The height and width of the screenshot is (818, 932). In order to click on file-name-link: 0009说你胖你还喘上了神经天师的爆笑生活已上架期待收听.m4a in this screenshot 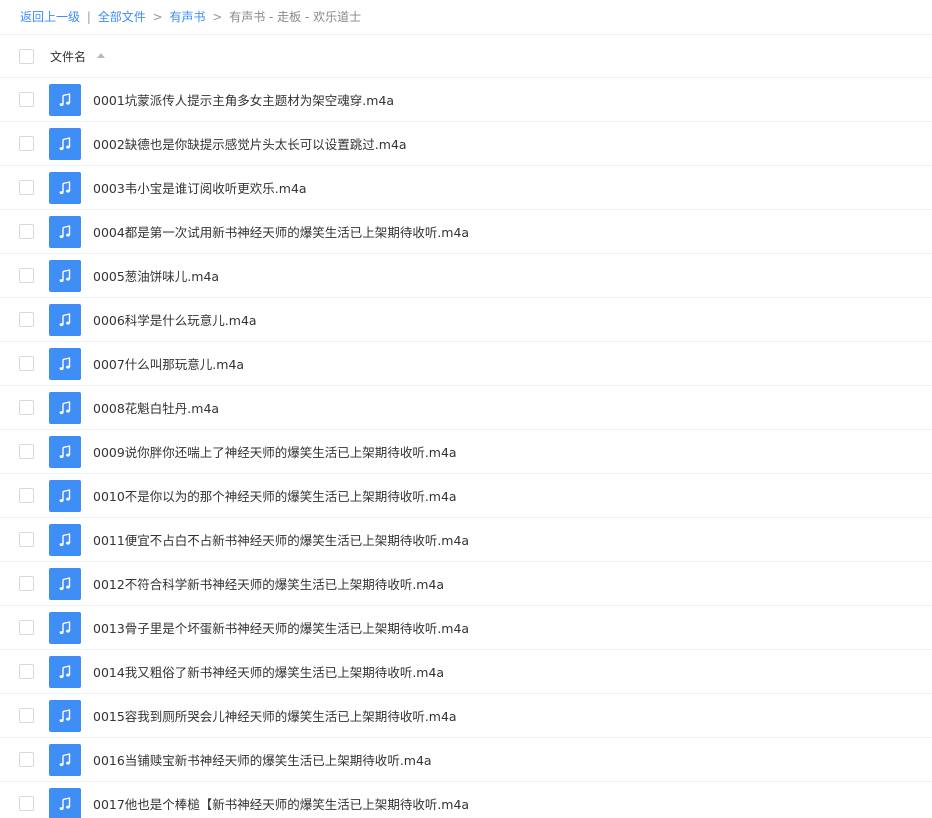, I will do `click(275, 451)`.